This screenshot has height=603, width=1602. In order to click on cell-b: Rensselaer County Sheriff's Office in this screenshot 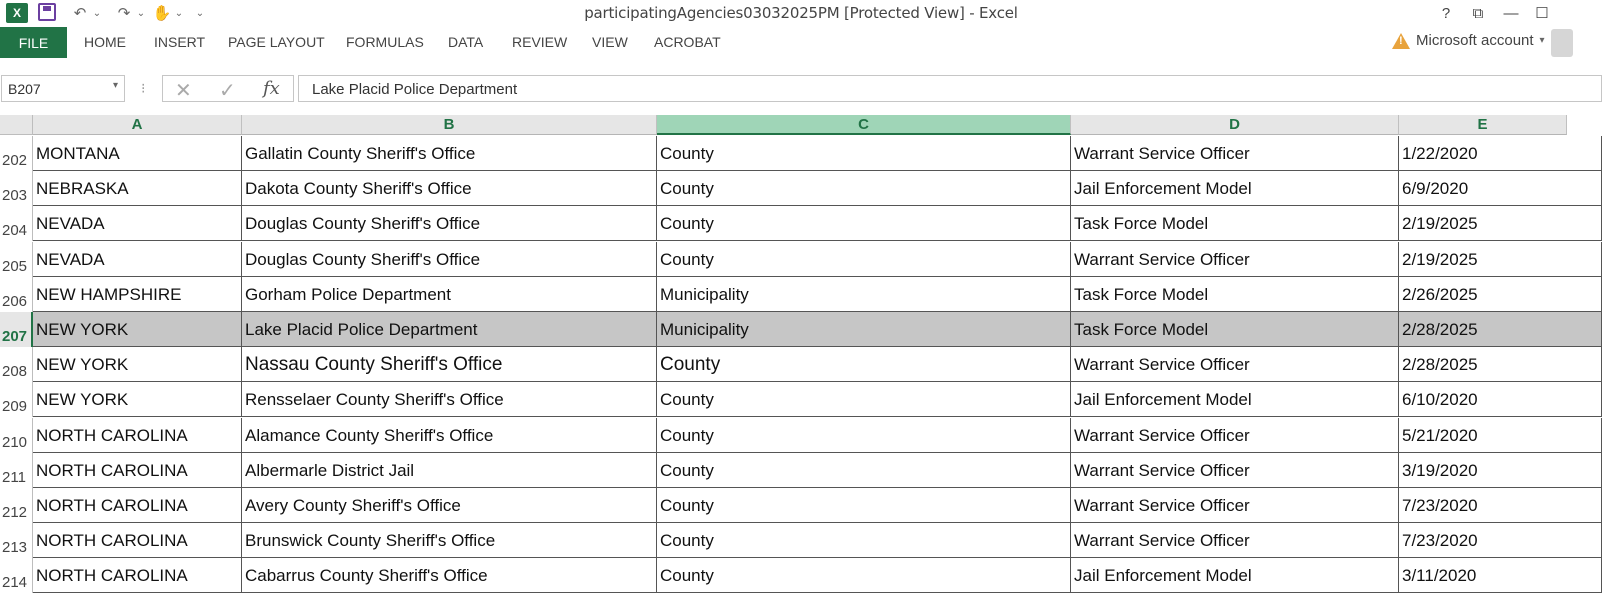, I will do `click(449, 399)`.